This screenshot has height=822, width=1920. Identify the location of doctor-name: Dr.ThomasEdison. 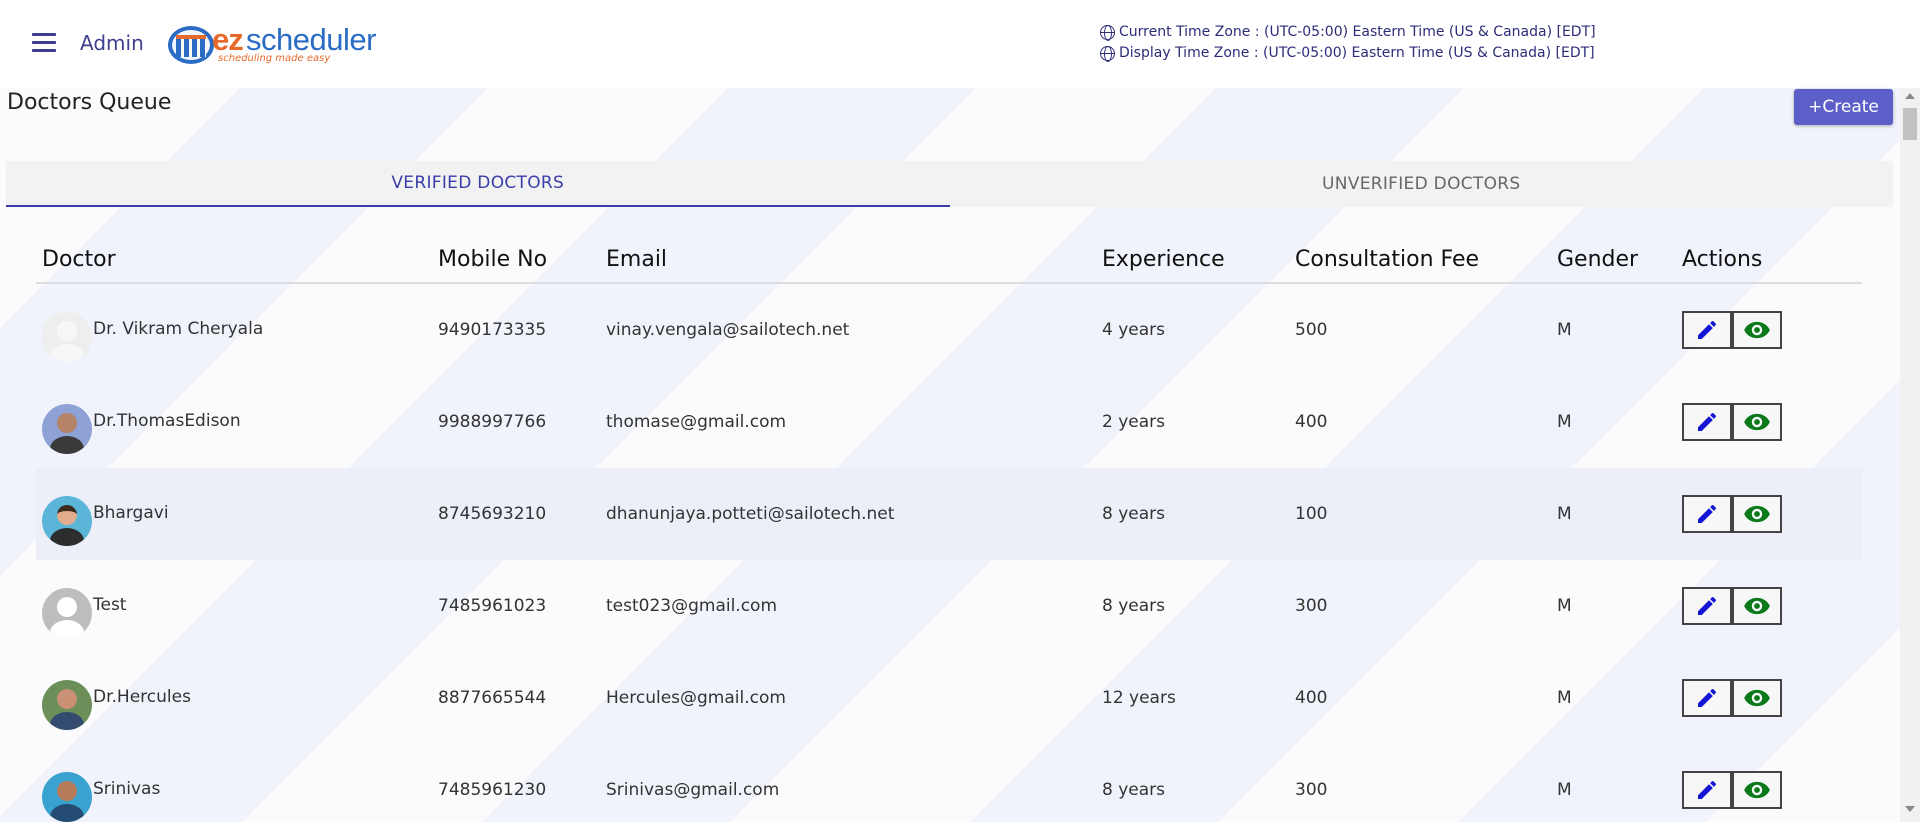
(167, 421).